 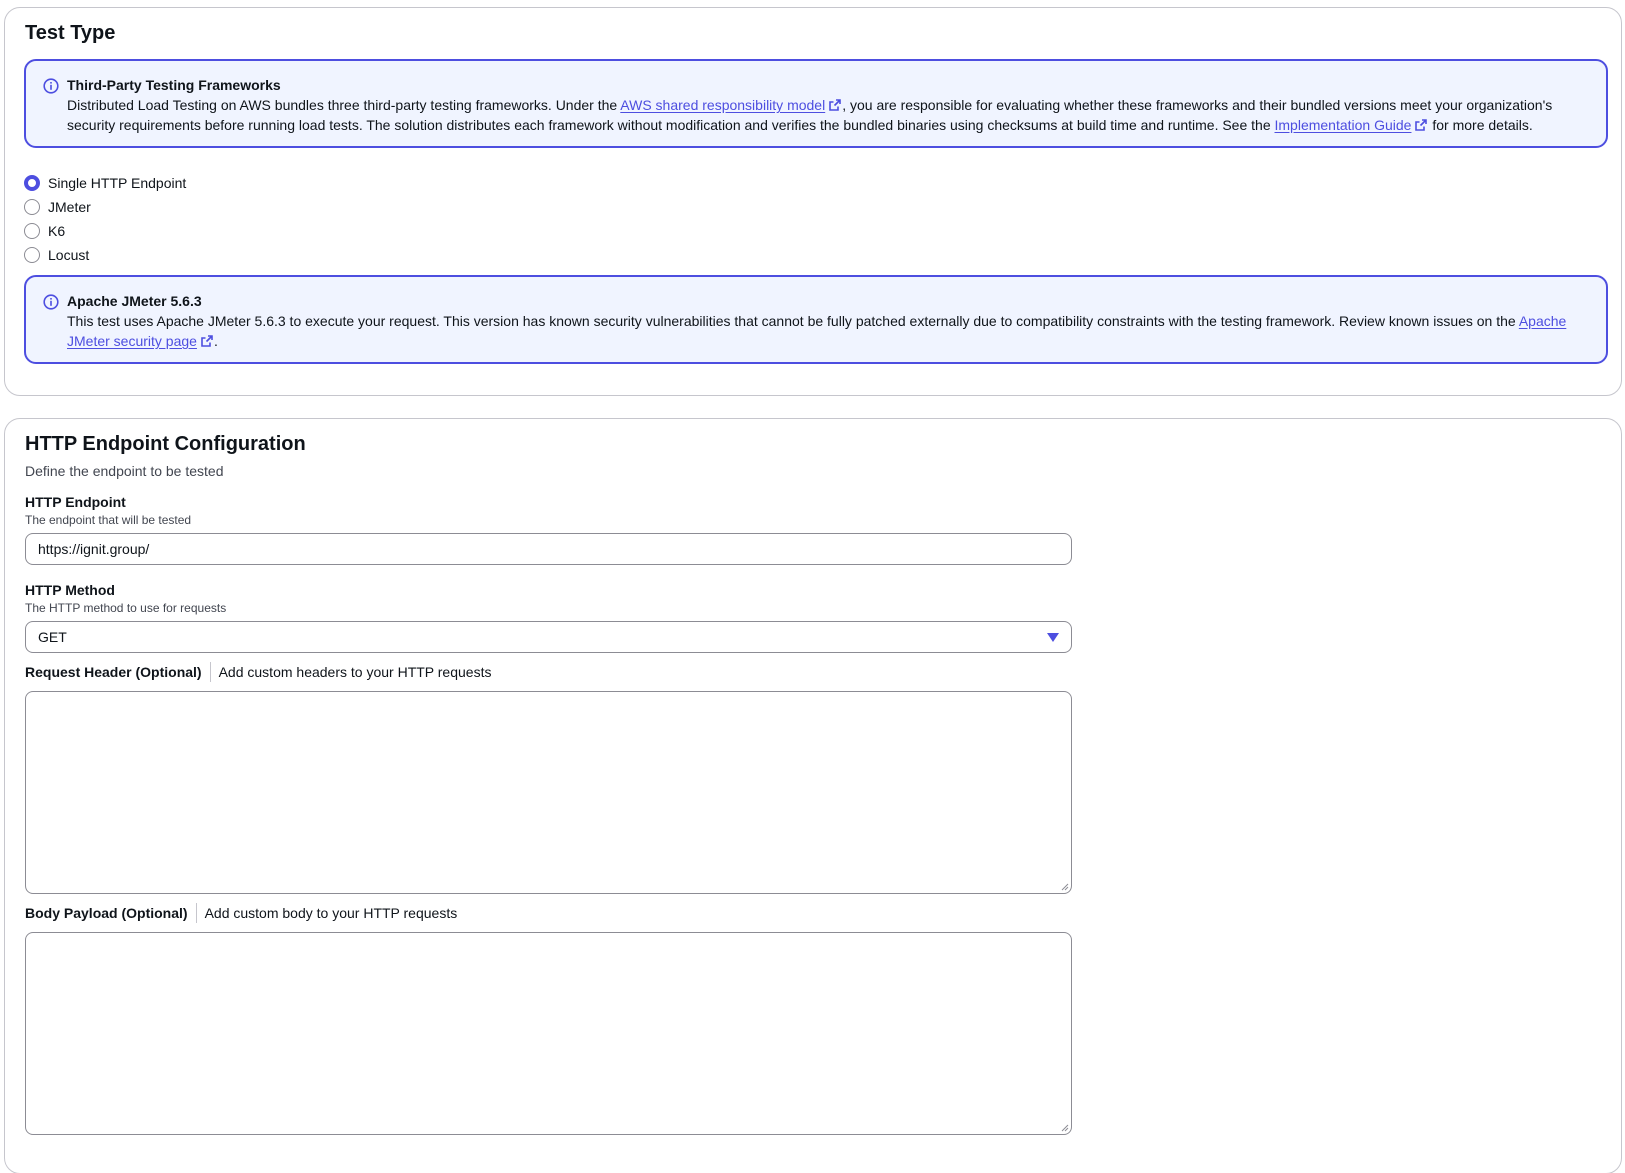 I want to click on caret-down-icon, so click(x=1053, y=637).